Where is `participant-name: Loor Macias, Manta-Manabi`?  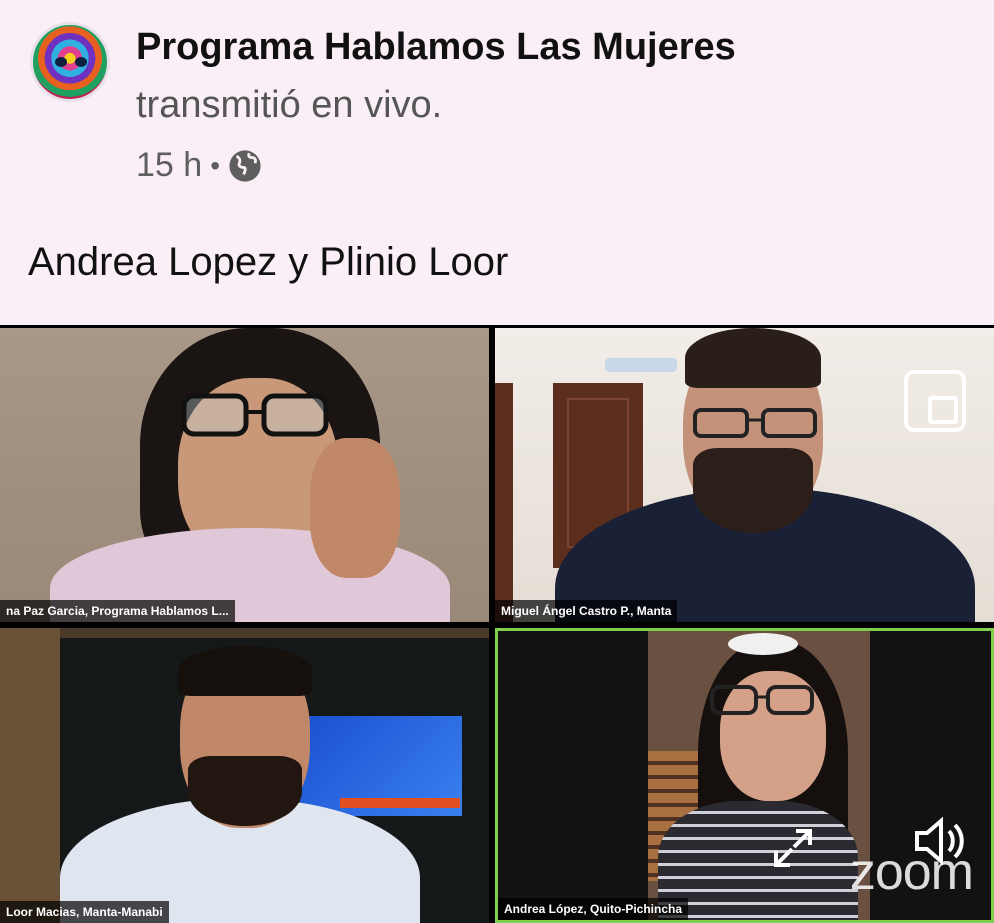 participant-name: Loor Macias, Manta-Manabi is located at coordinates (84, 912).